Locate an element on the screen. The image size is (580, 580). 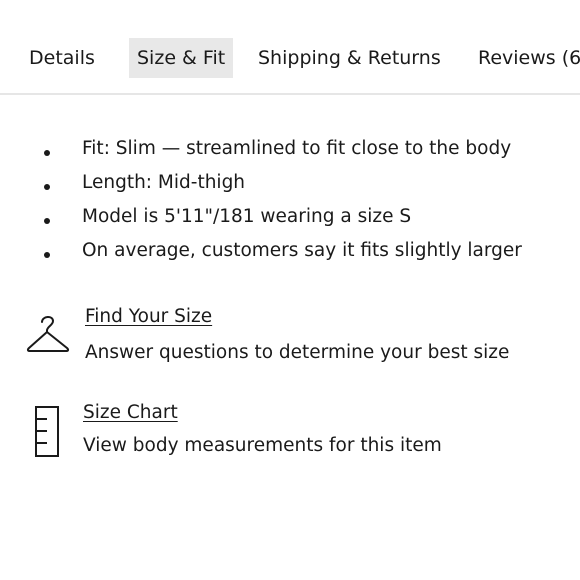
tab-reviews: Reviews (6 is located at coordinates (525, 58).